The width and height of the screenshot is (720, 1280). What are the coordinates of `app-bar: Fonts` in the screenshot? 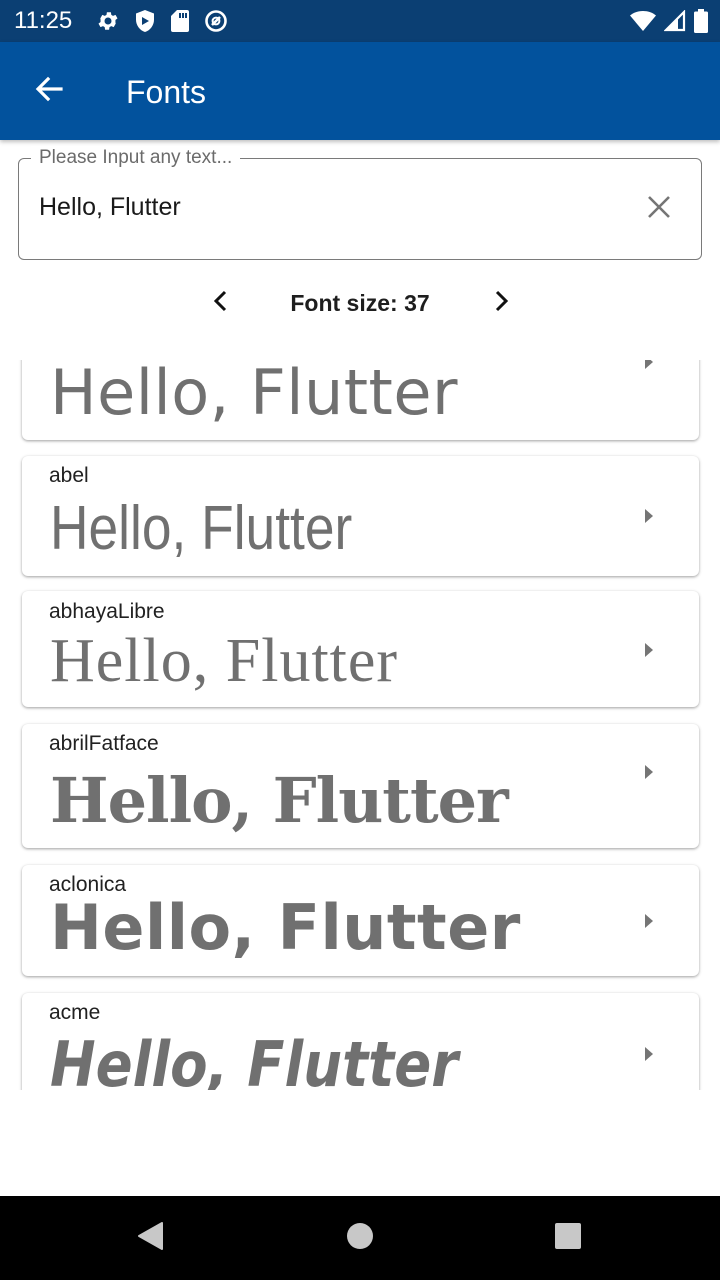 It's located at (360, 91).